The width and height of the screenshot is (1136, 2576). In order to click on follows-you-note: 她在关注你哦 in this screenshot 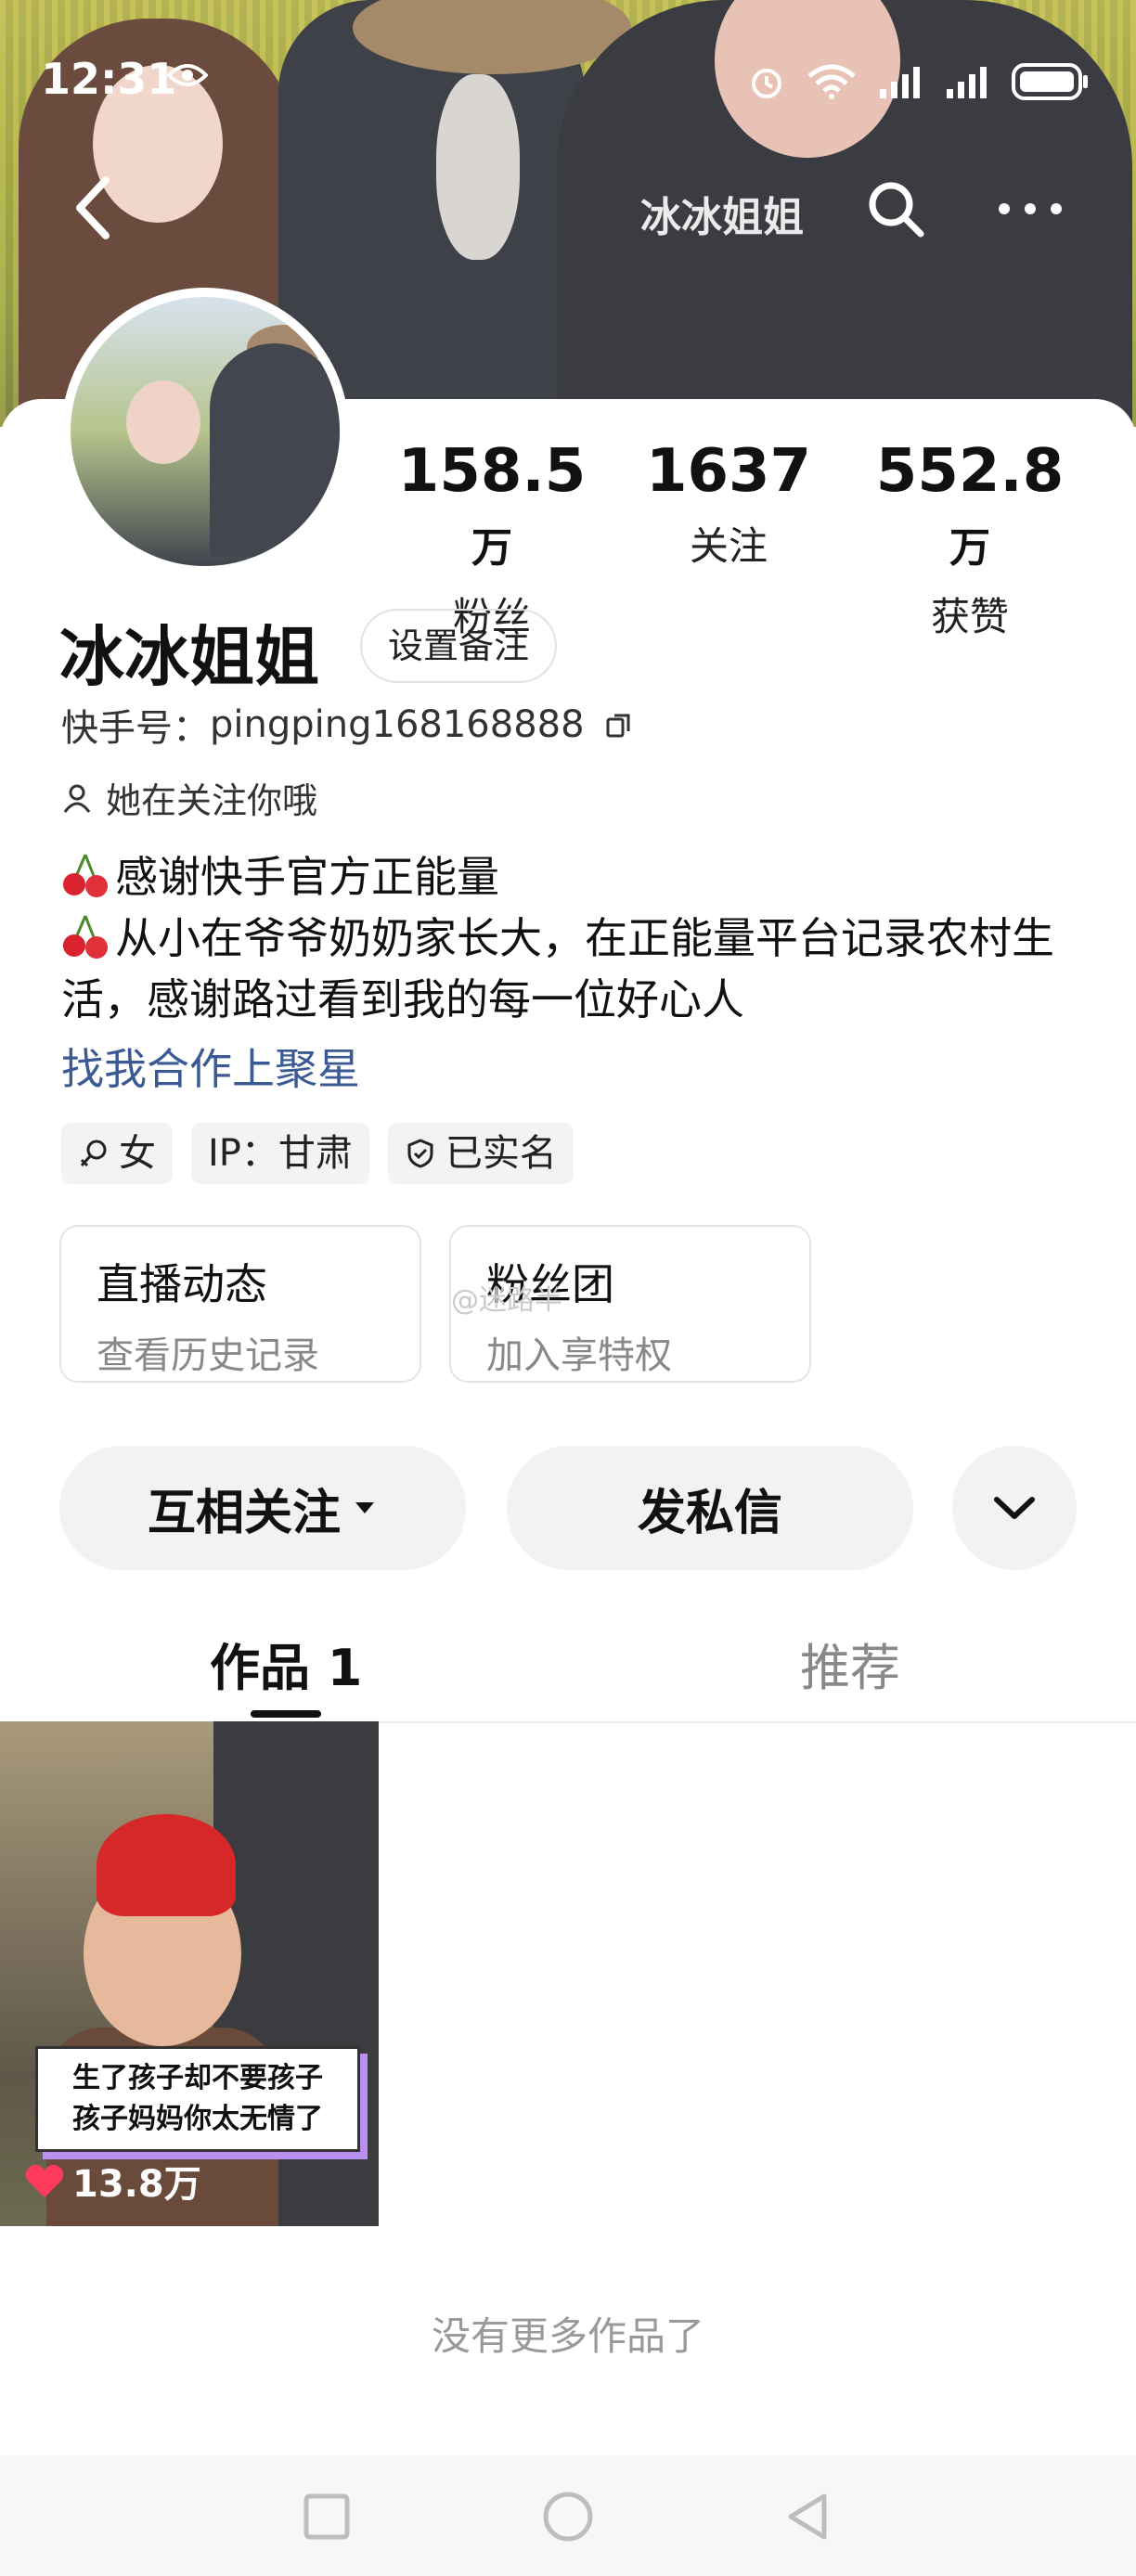, I will do `click(189, 797)`.